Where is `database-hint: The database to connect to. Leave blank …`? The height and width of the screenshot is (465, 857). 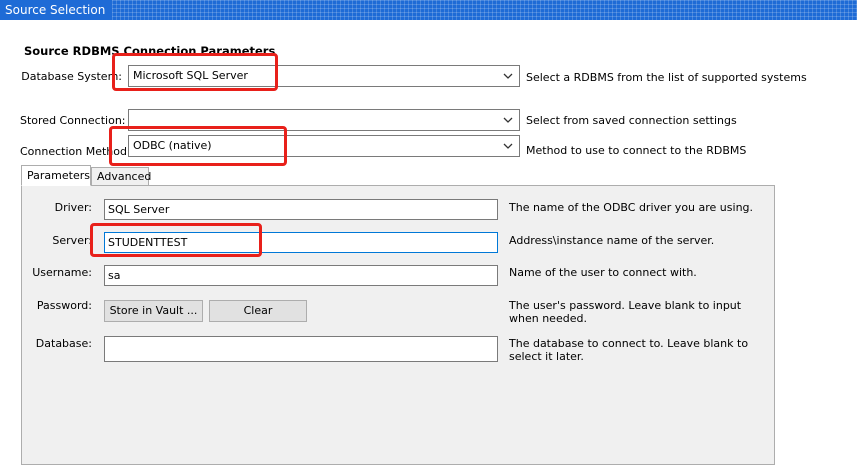 database-hint: The database to connect to. Leave blank … is located at coordinates (629, 350).